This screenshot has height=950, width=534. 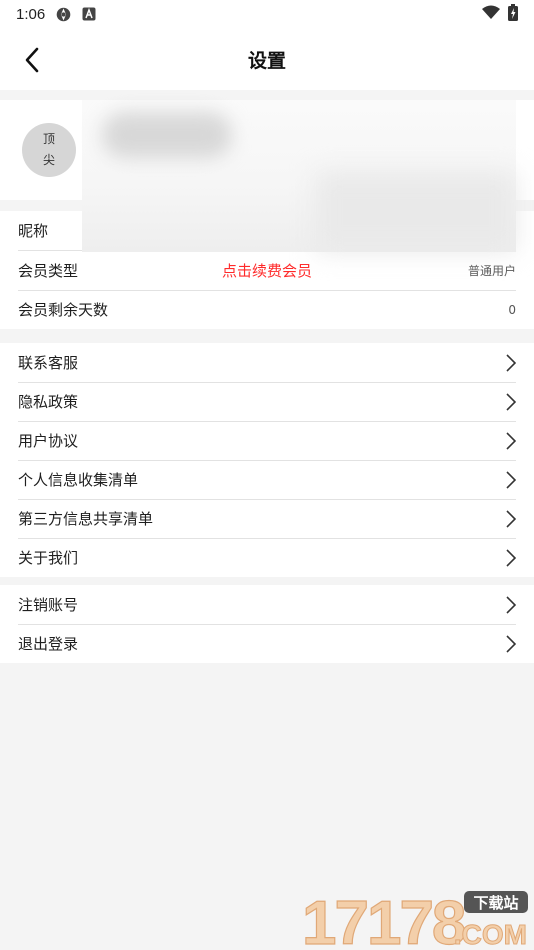 What do you see at coordinates (48, 139) in the screenshot?
I see `avatar-text-line1: 顶` at bounding box center [48, 139].